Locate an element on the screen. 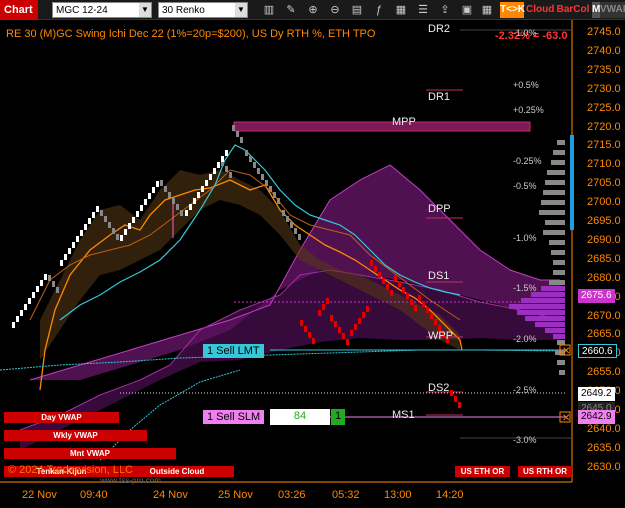 This screenshot has width=625, height=508. zoom-out-icon: ⊖ is located at coordinates (335, 10).